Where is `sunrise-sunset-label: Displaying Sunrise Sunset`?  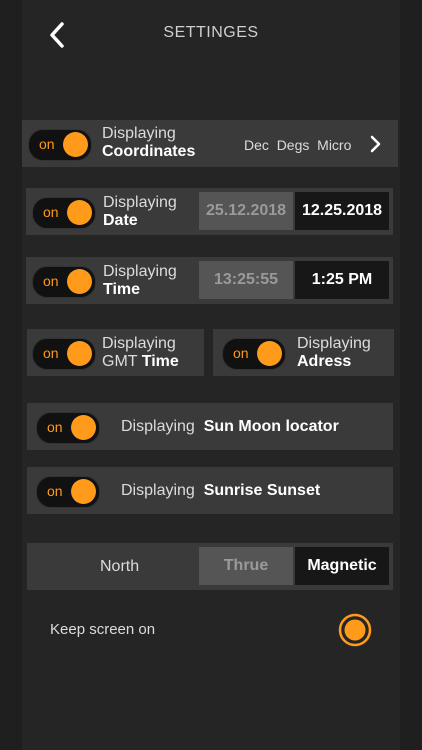 sunrise-sunset-label: Displaying Sunrise Sunset is located at coordinates (220, 491).